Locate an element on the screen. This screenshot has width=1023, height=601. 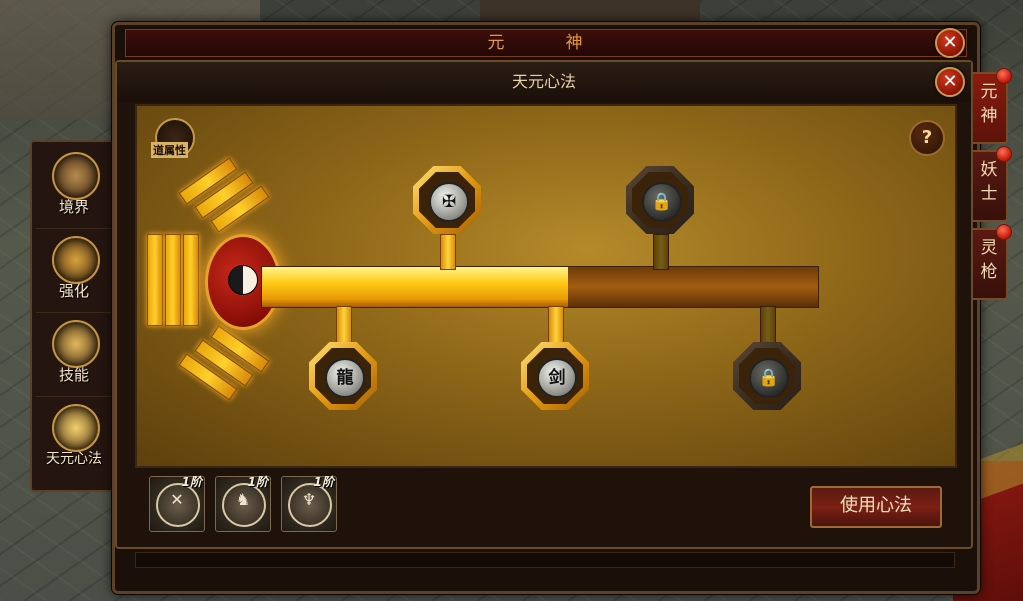
tab-label: 妖士 is located at coordinates (989, 182).